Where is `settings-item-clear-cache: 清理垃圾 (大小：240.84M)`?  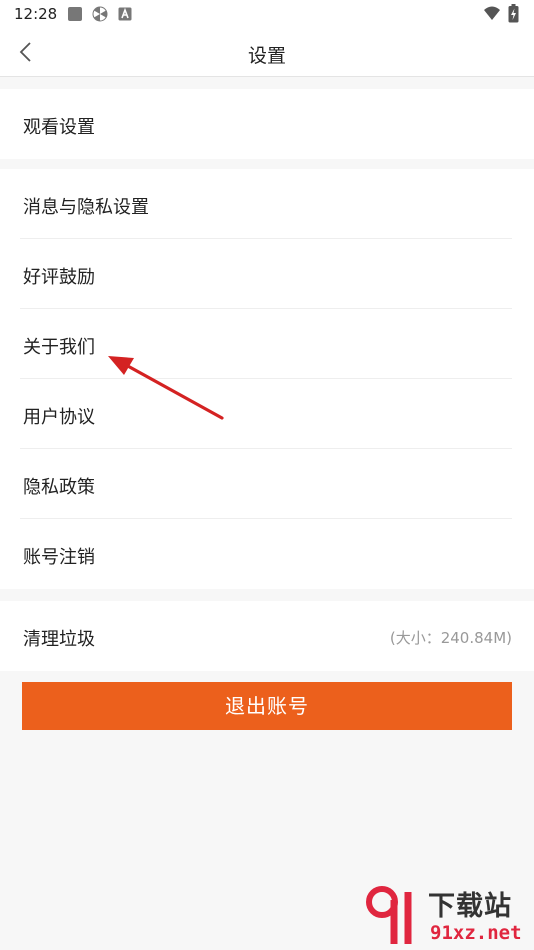
settings-item-clear-cache: 清理垃圾 (大小：240.84M) is located at coordinates (267, 636).